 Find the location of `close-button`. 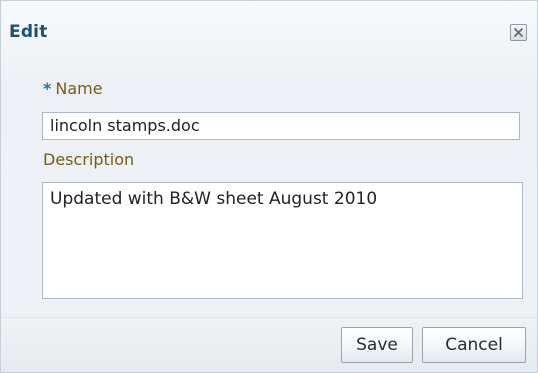

close-button is located at coordinates (518, 32).